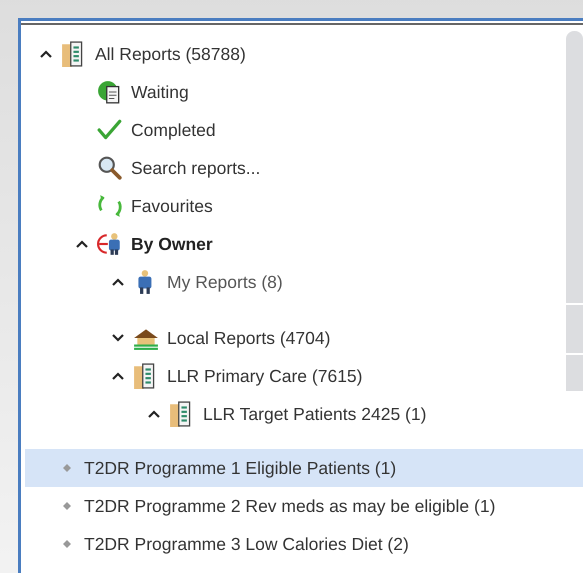 This screenshot has width=583, height=573. Describe the element at coordinates (172, 244) in the screenshot. I see `tree-item: By Owner` at that location.